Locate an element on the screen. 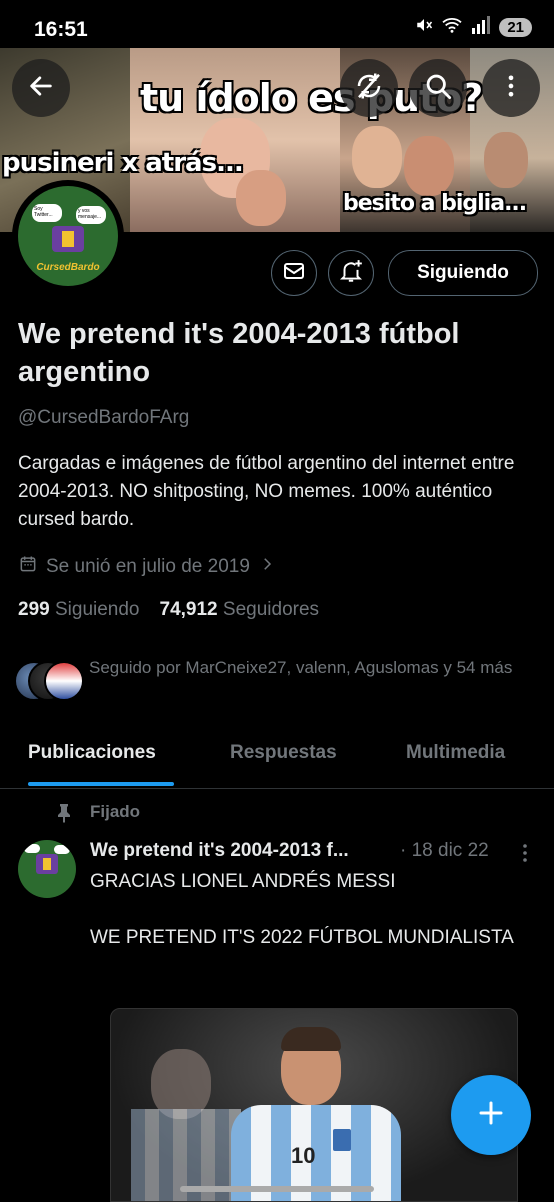 The width and height of the screenshot is (554, 1202). home-indicator is located at coordinates (277, 1189).